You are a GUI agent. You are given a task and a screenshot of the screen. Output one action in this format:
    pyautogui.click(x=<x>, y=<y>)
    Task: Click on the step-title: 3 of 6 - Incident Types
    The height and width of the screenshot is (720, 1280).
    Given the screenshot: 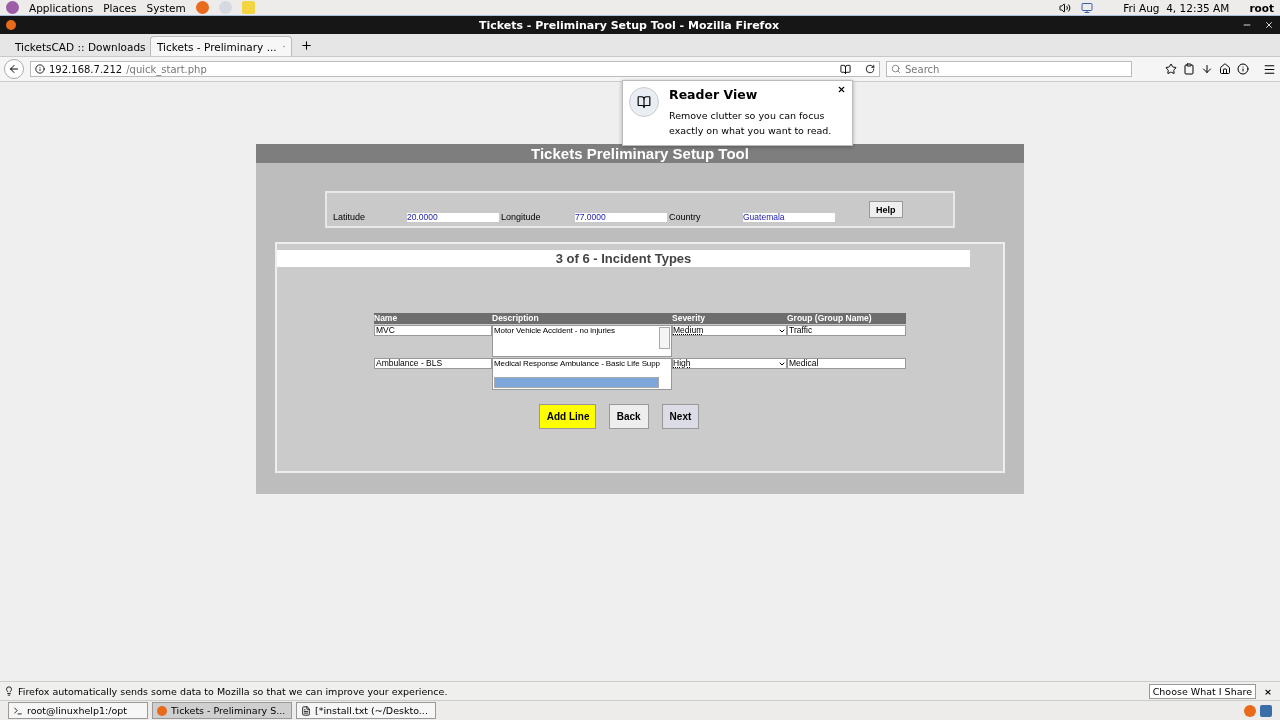 What is the action you would take?
    pyautogui.click(x=623, y=258)
    